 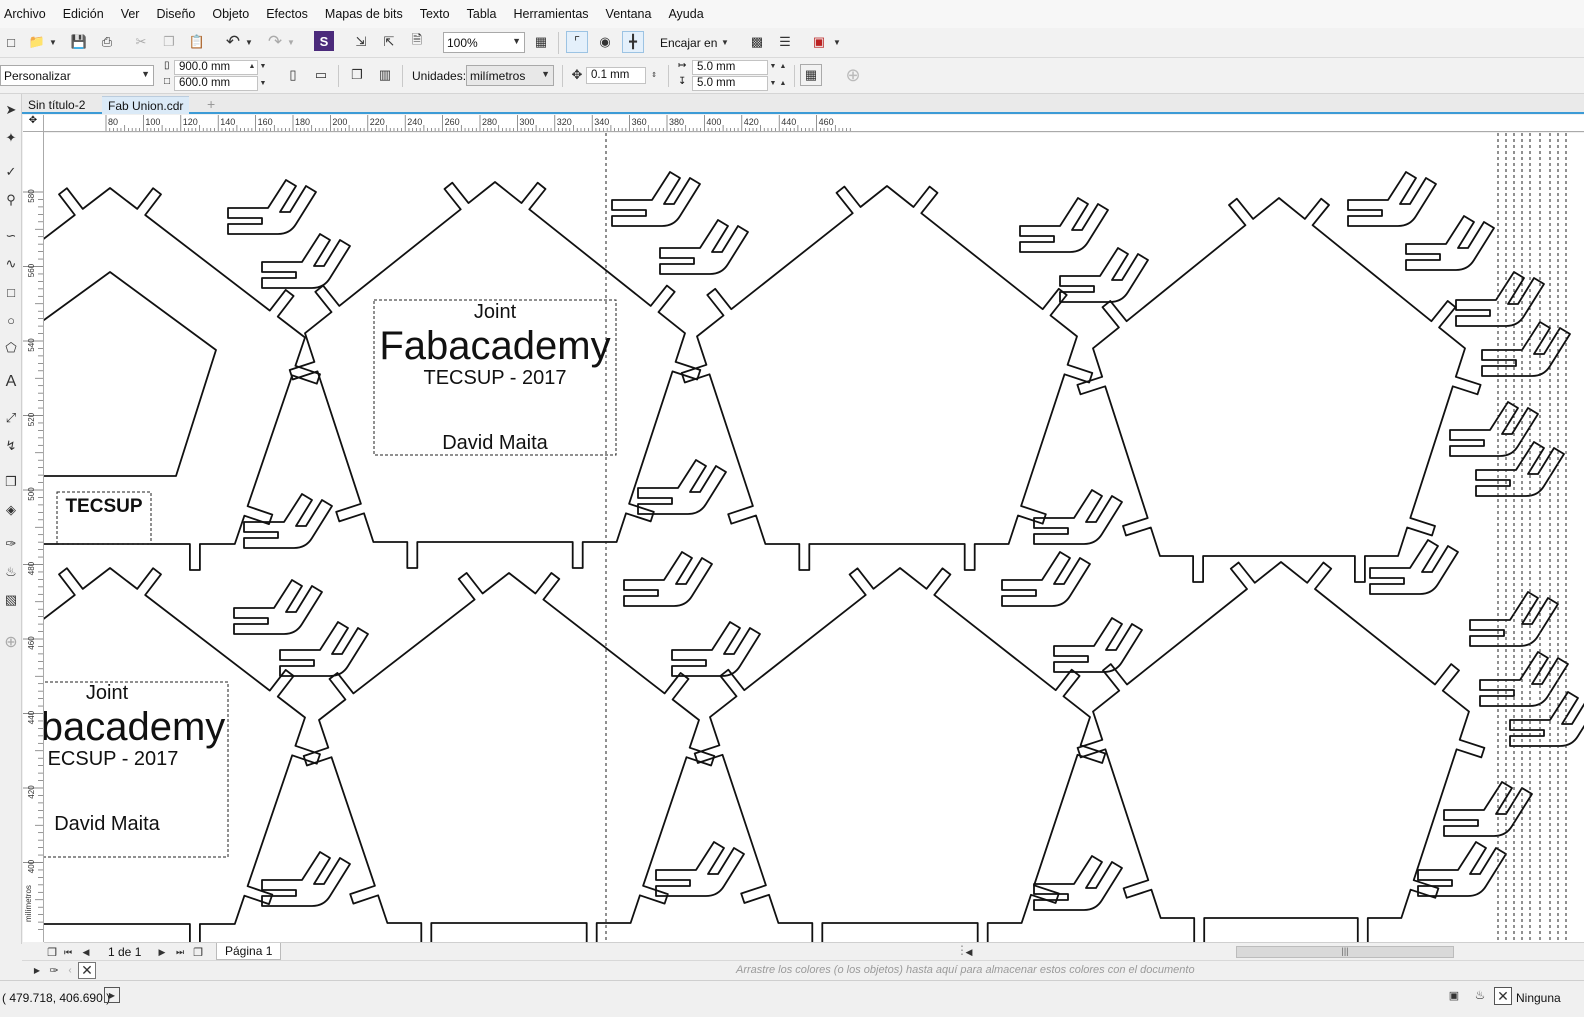 What do you see at coordinates (853, 75) in the screenshot?
I see `add-preset-icon: ⊕` at bounding box center [853, 75].